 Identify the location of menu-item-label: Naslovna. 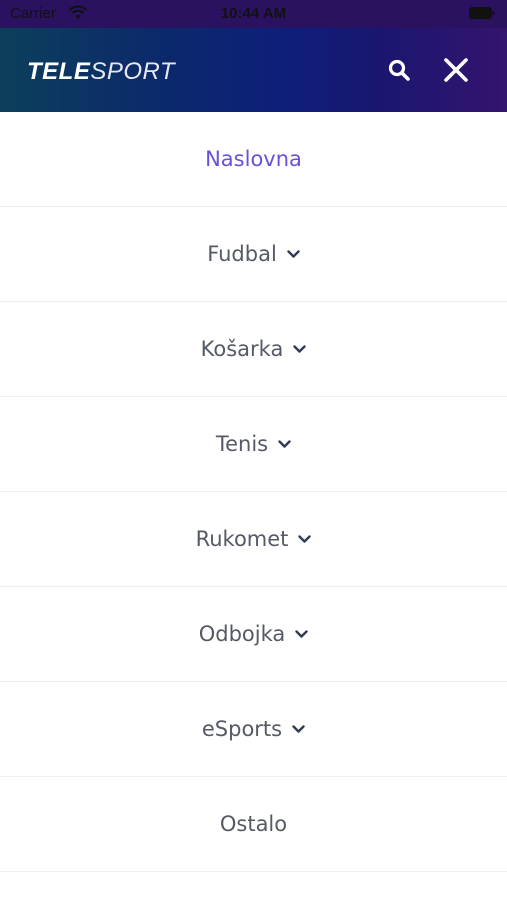
(253, 159).